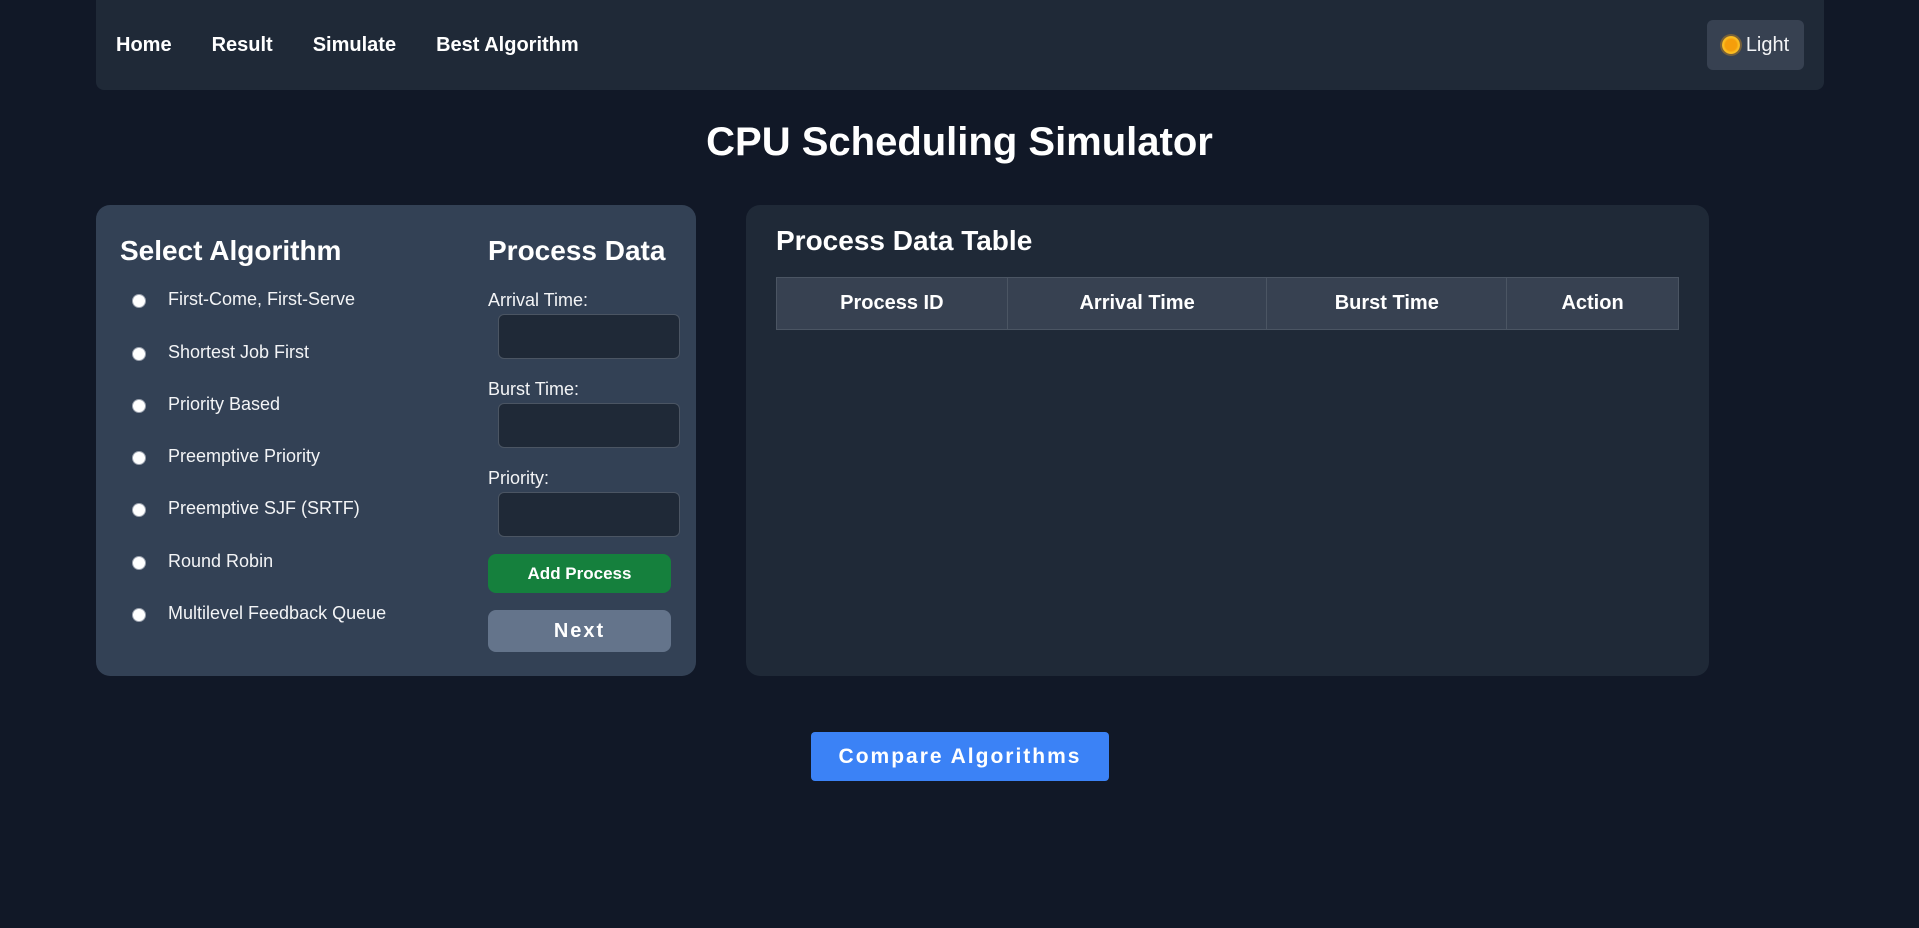  I want to click on algorithm-option-label: Shortest Job First, so click(239, 352).